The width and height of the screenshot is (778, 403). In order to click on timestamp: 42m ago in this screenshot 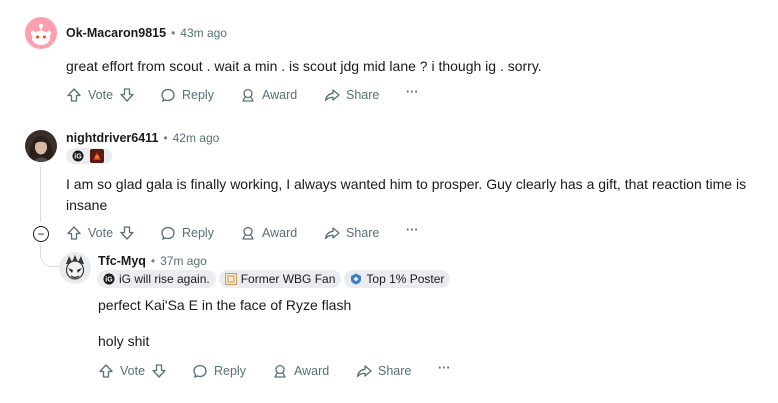, I will do `click(196, 138)`.